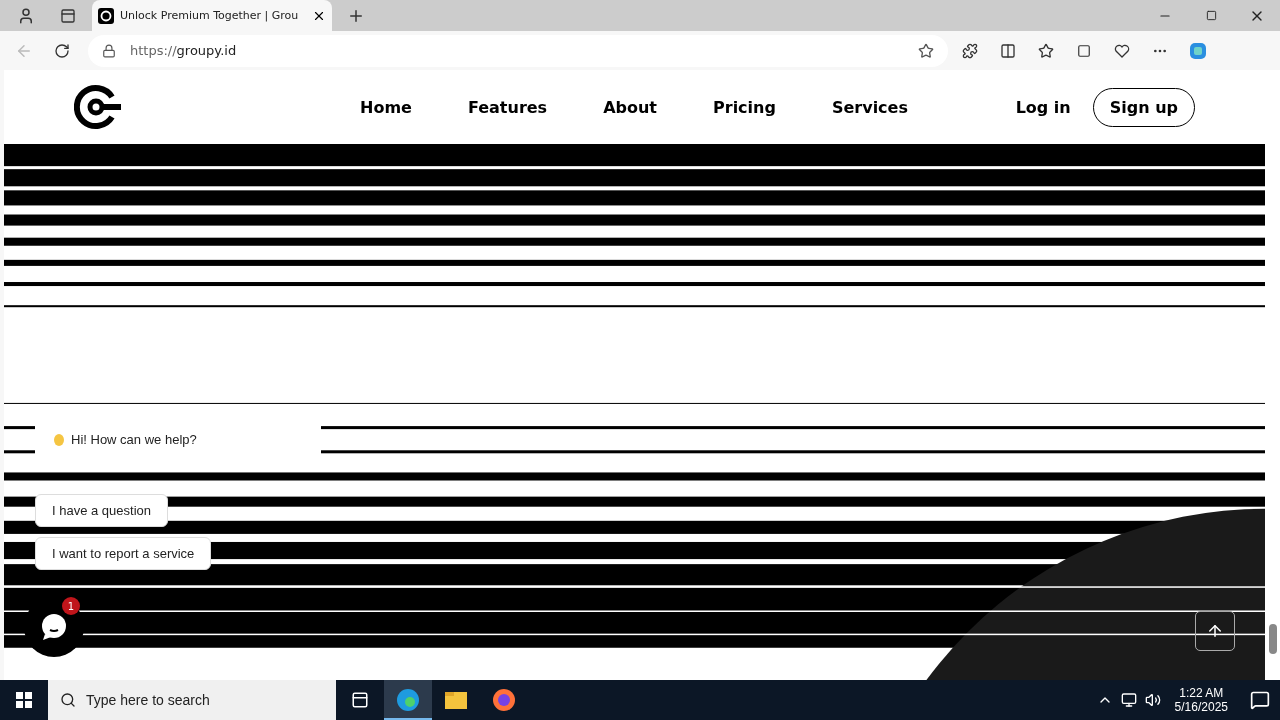 The image size is (1280, 720). I want to click on browser-taskbar-icon, so click(408, 700).